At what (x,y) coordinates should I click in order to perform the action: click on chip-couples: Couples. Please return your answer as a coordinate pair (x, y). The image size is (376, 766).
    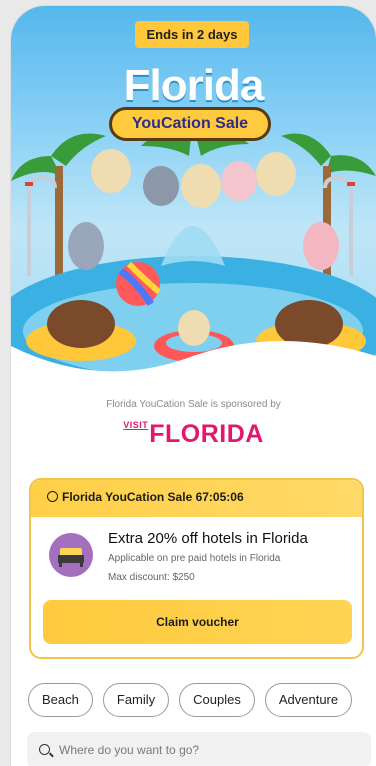
    Looking at the image, I should click on (217, 700).